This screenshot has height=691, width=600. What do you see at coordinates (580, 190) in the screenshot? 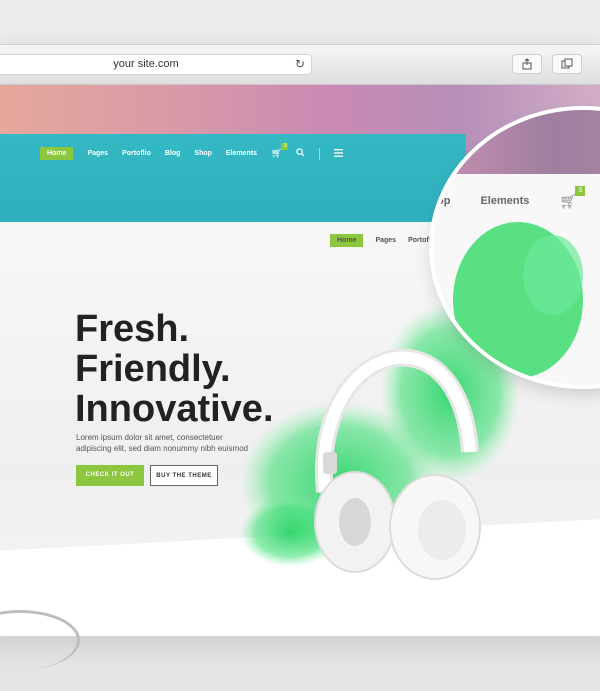
I see `cart-badge-zoomed: 3` at bounding box center [580, 190].